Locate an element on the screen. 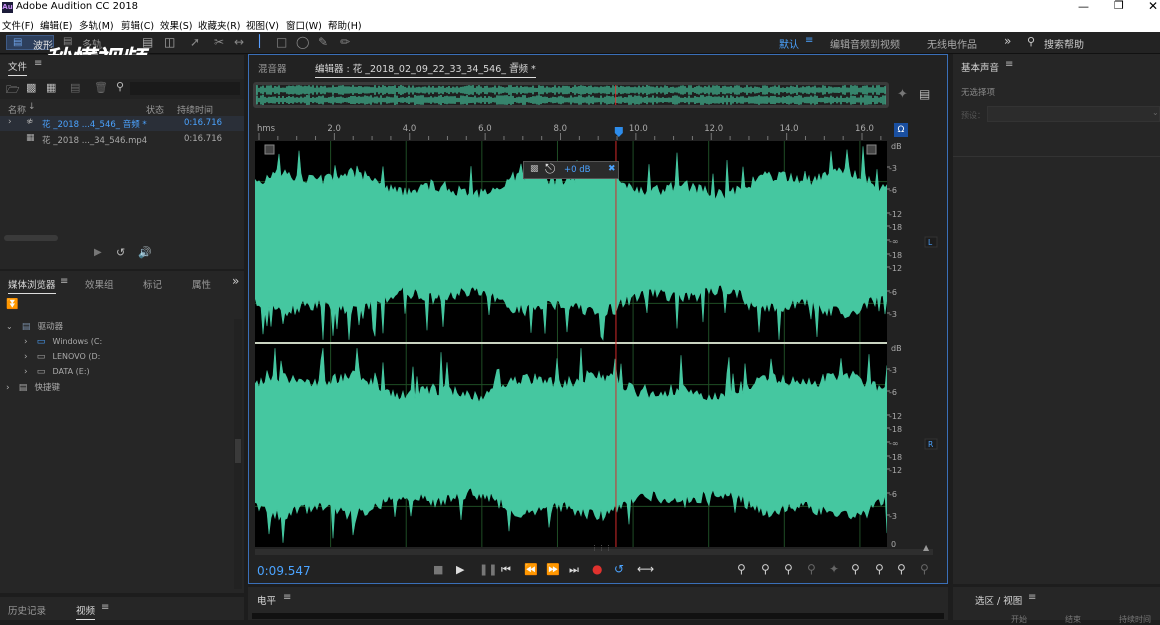 The width and height of the screenshot is (1160, 625). file-row-audio: › ≉ 花 _2018 ...4_546_ 音频 * 0:16.716 is located at coordinates (122, 123).